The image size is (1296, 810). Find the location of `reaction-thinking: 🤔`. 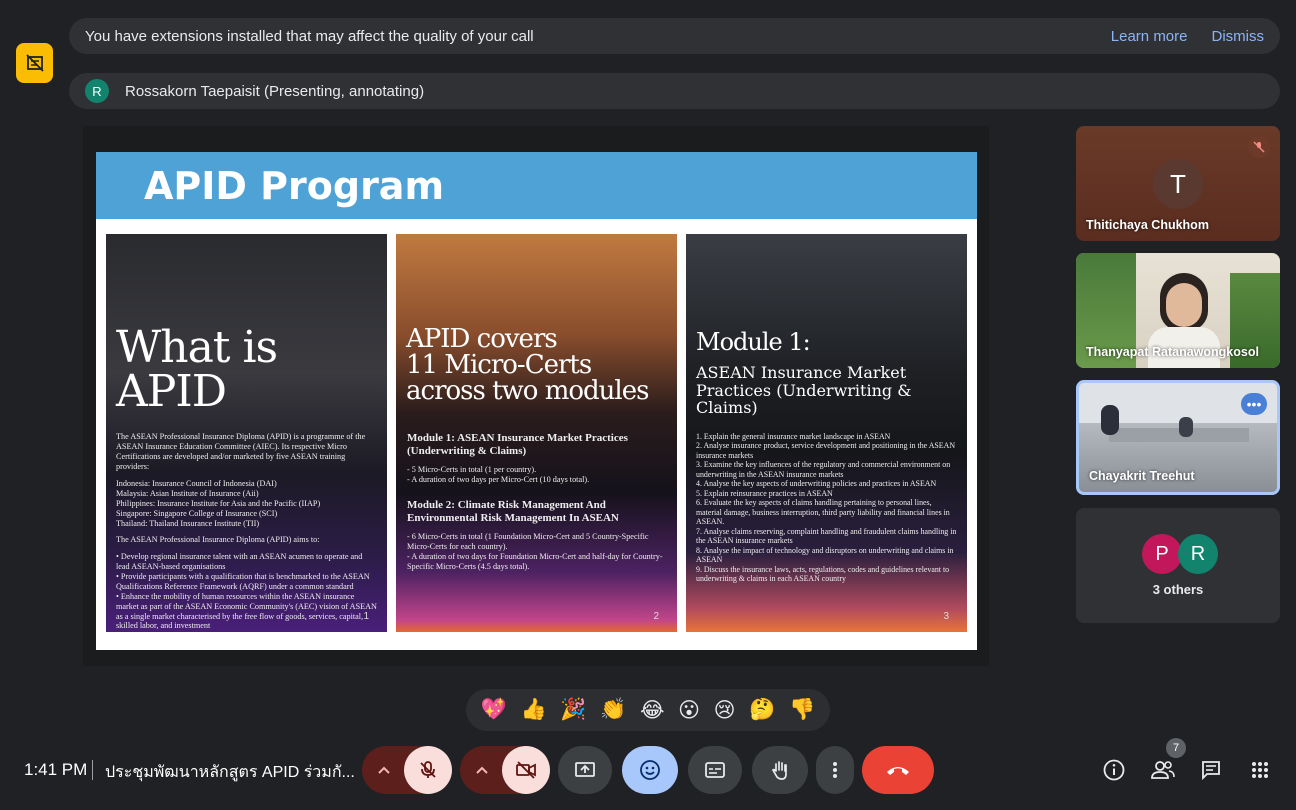

reaction-thinking: 🤔 is located at coordinates (762, 710).